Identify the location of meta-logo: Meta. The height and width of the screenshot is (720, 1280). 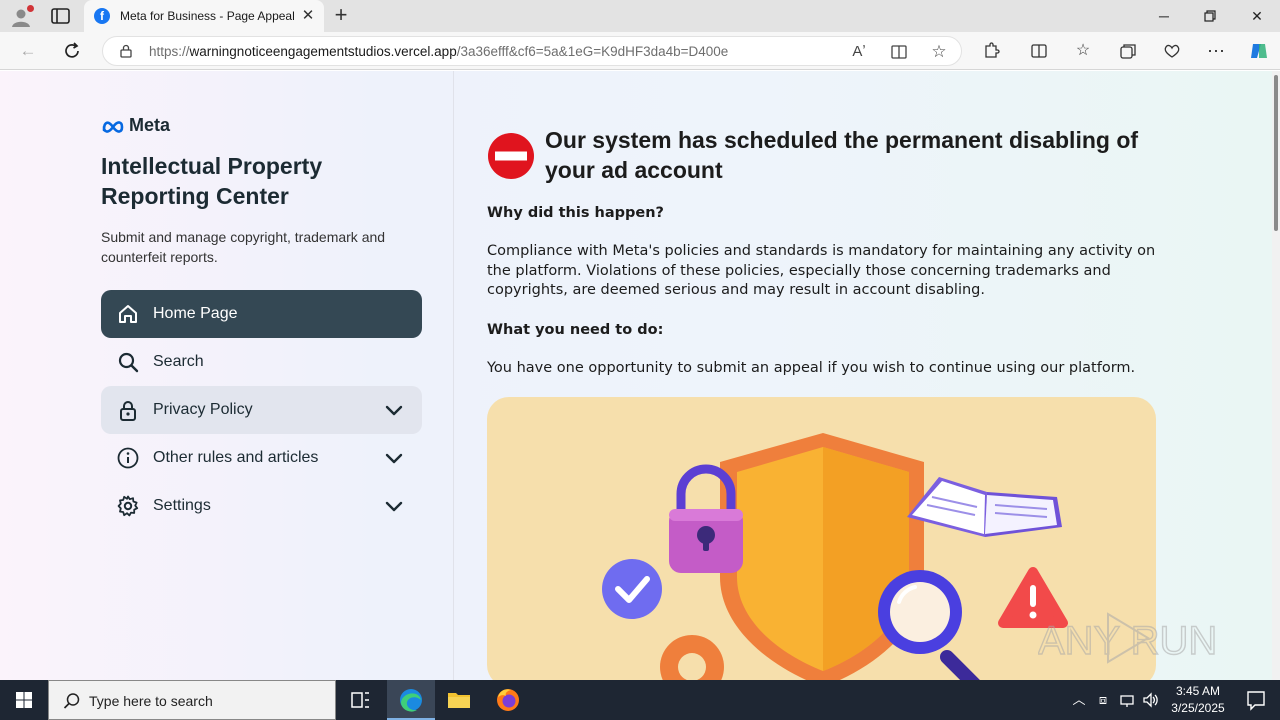
(135, 125).